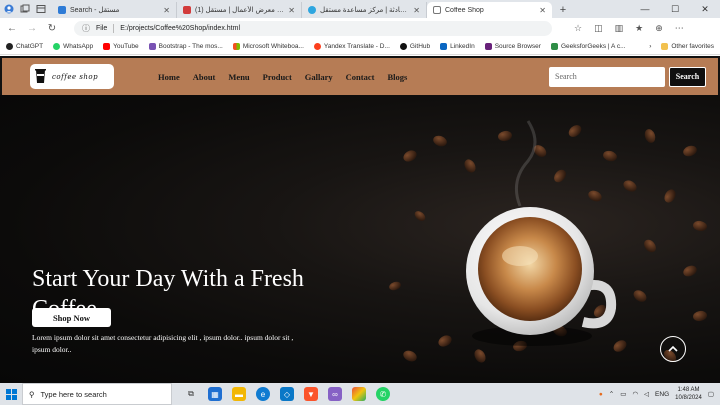  What do you see at coordinates (263, 394) in the screenshot?
I see `edge-icon: e` at bounding box center [263, 394].